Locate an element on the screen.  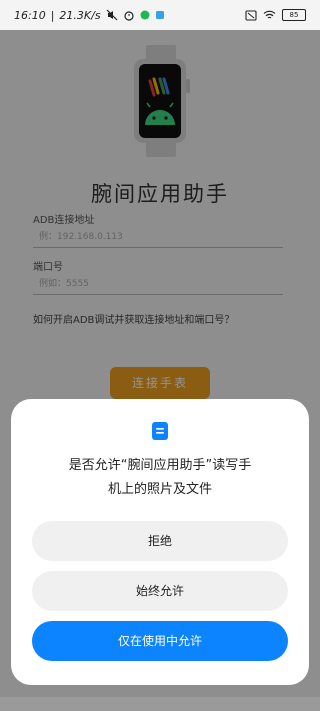
allow-while-using-button: 仅在使用中允许 is located at coordinates (160, 641).